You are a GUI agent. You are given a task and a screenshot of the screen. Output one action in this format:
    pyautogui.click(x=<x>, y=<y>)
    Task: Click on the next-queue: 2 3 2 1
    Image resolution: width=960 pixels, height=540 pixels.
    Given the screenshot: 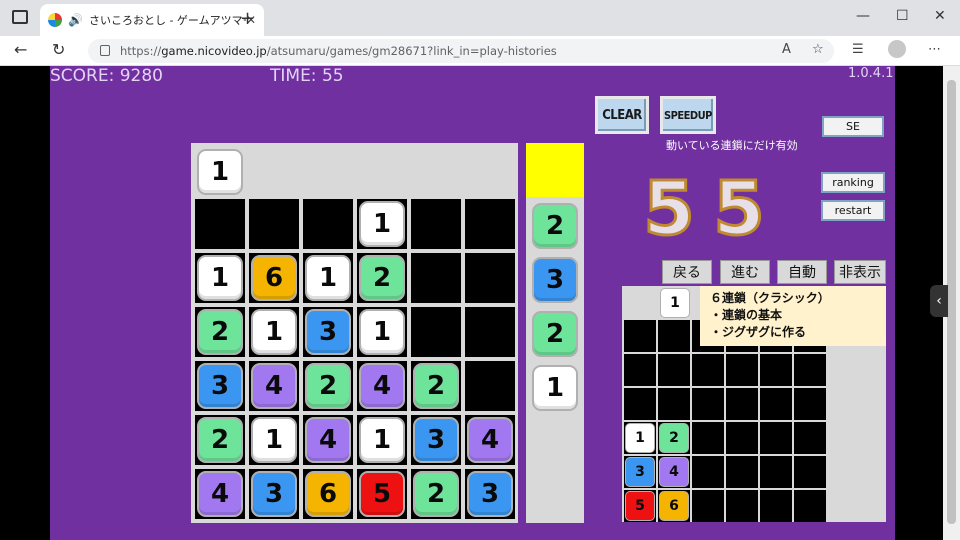 What is the action you would take?
    pyautogui.click(x=555, y=333)
    